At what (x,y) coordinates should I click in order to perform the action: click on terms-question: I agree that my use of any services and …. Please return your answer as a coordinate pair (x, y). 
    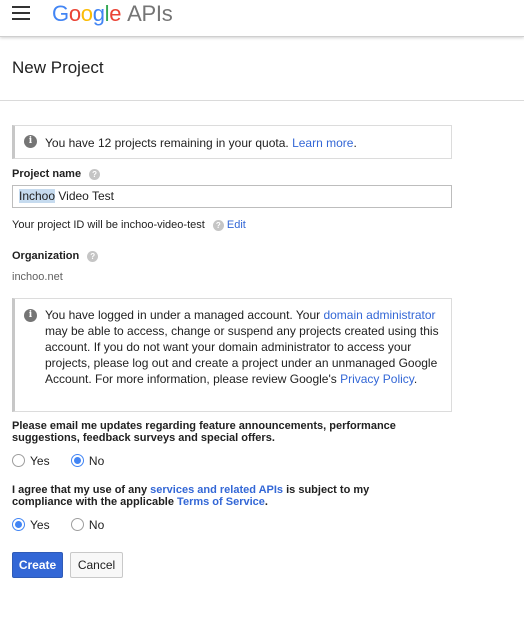
    Looking at the image, I should click on (222, 496).